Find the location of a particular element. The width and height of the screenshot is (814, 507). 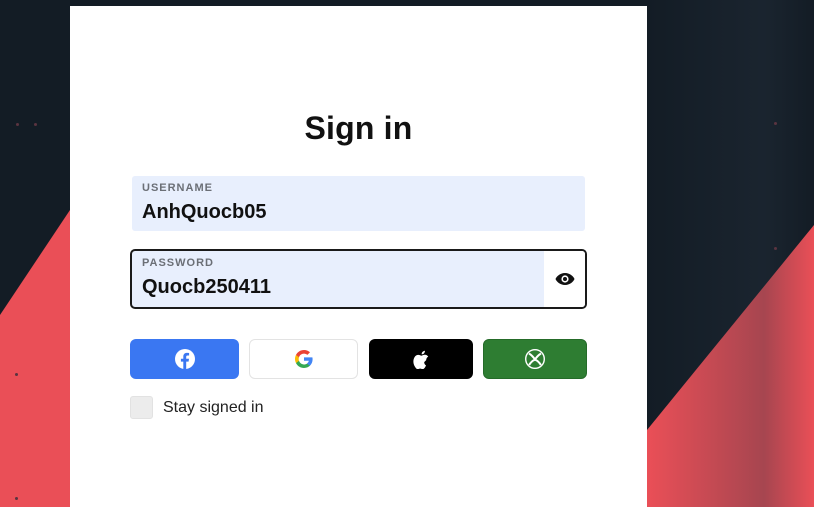

stay-signed-in-label: Stay signed in is located at coordinates (213, 408).